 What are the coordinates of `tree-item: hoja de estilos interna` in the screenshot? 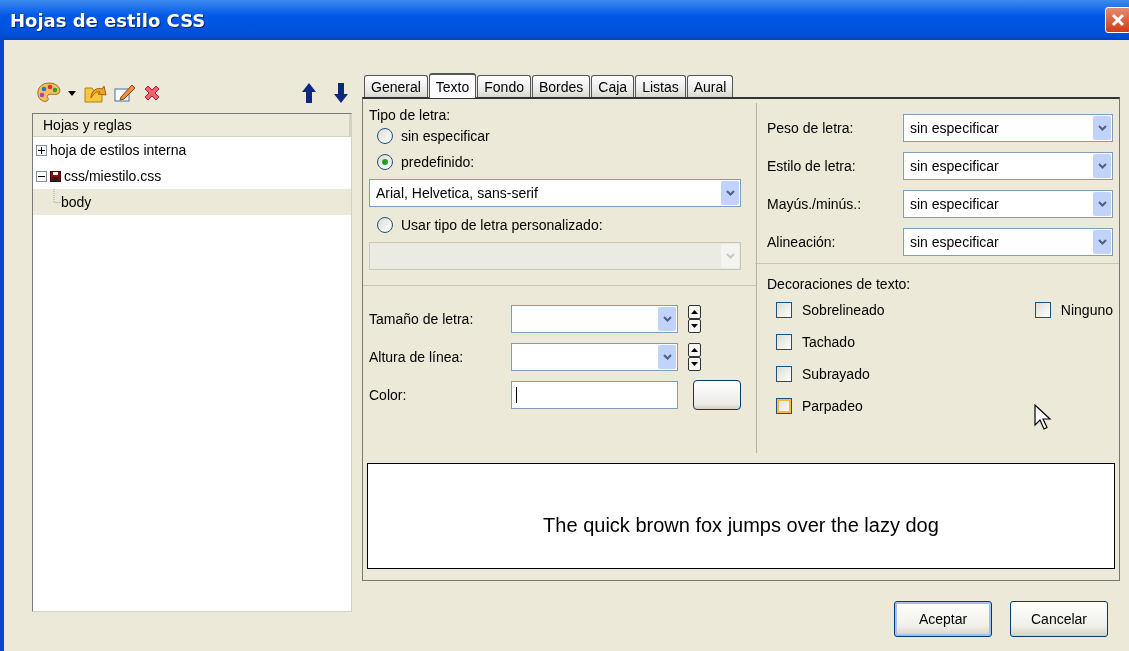 It's located at (192, 150).